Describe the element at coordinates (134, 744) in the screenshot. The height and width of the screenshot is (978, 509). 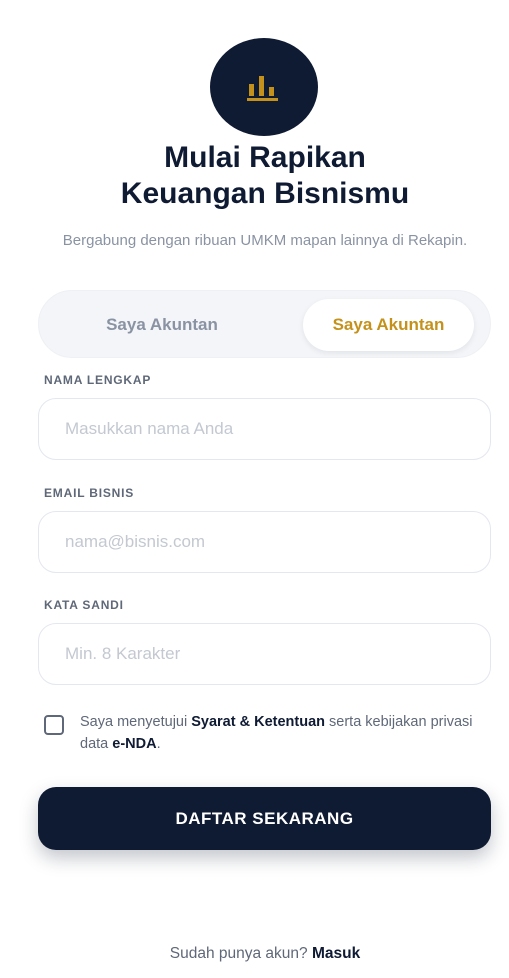
I see `nda-link: e-NDA` at that location.